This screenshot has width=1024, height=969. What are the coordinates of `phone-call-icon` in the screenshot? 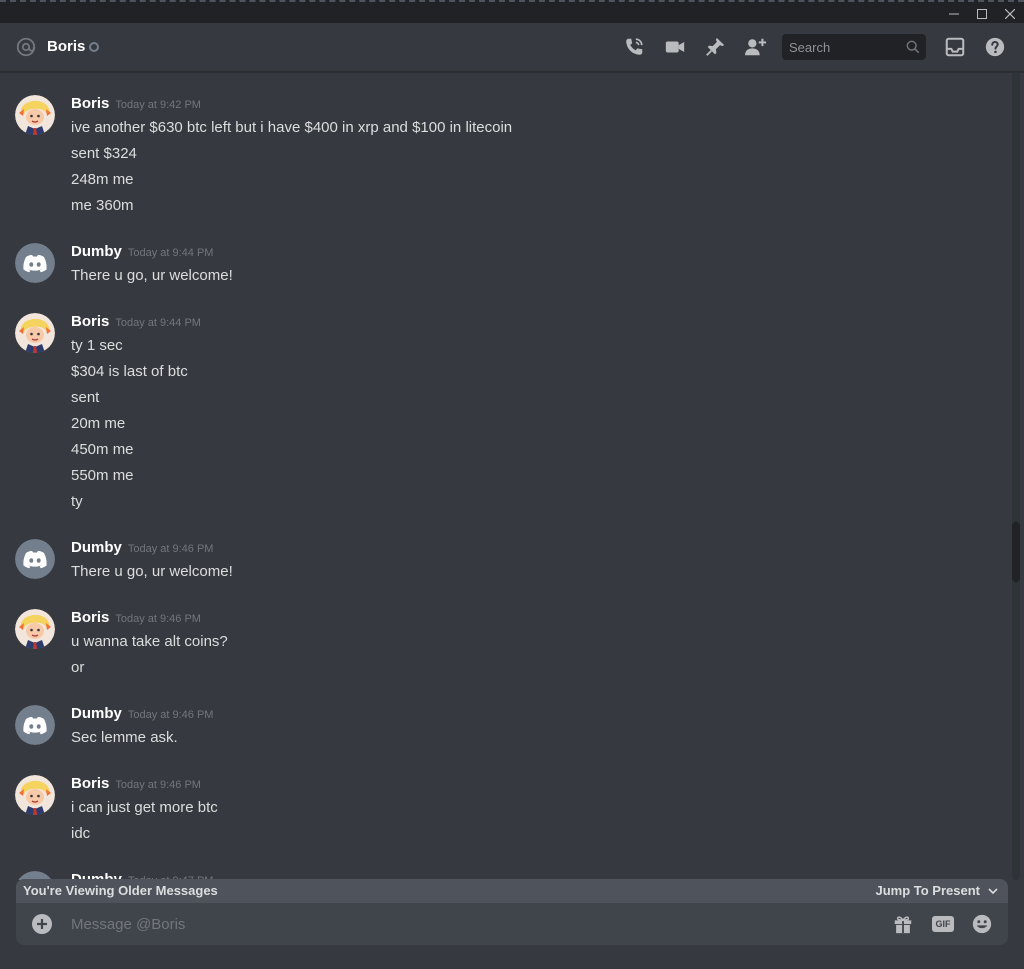 It's located at (634, 46).